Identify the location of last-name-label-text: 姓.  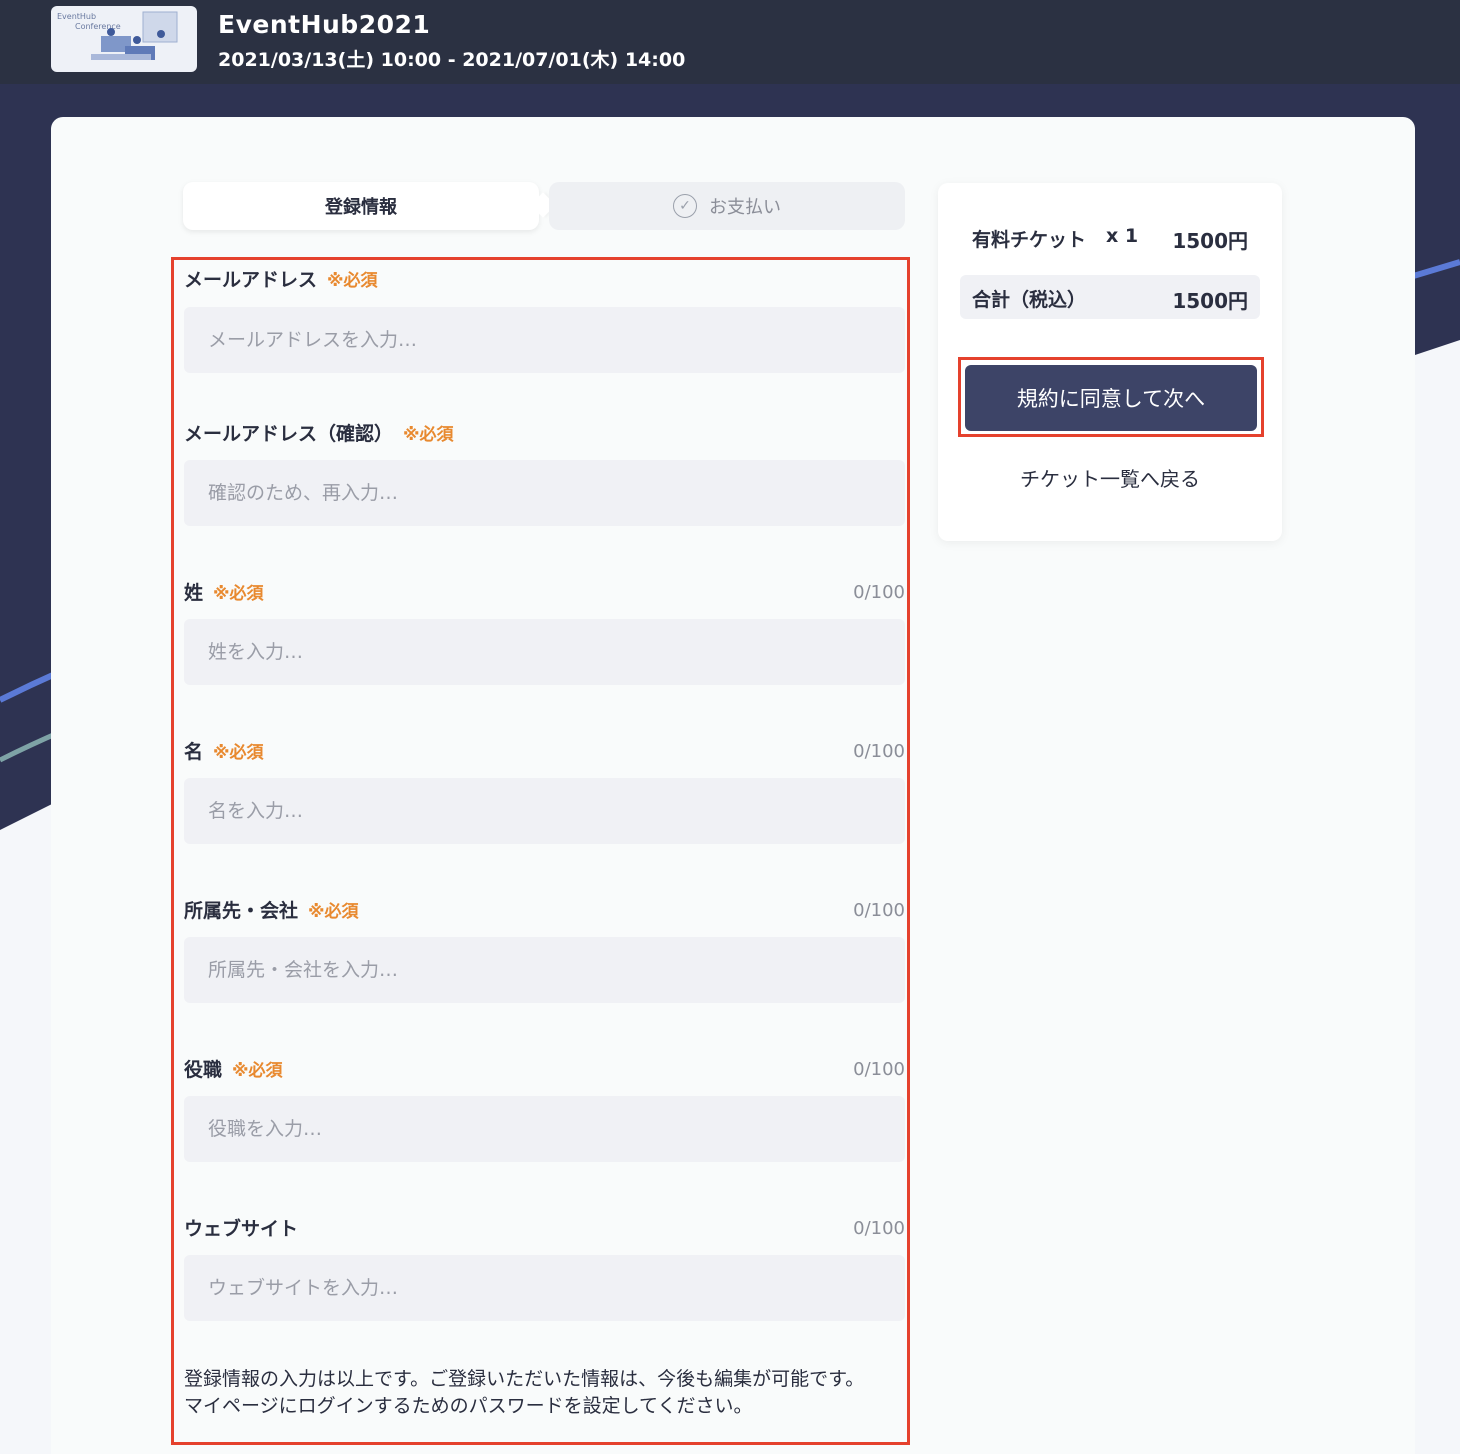
(194, 593).